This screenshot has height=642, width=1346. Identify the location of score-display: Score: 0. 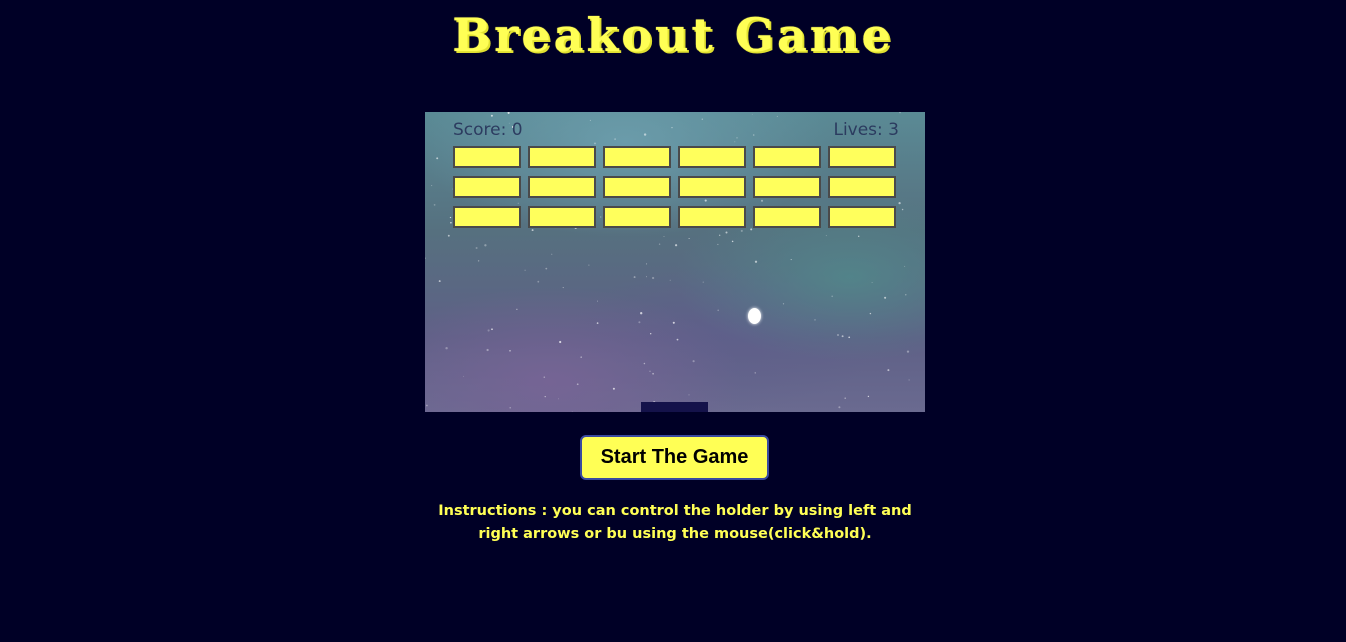
(488, 130).